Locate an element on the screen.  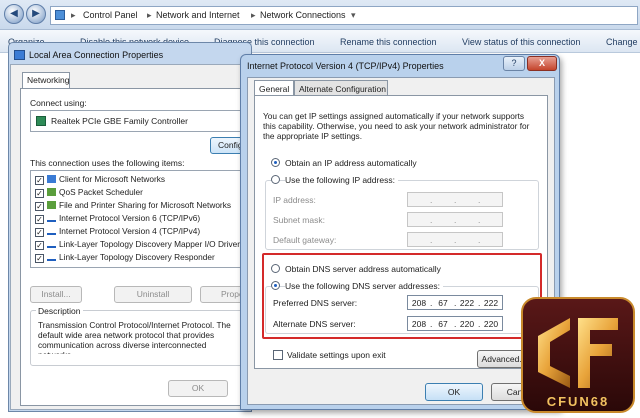
network-adapter-icon is located at coordinates (19, 55).